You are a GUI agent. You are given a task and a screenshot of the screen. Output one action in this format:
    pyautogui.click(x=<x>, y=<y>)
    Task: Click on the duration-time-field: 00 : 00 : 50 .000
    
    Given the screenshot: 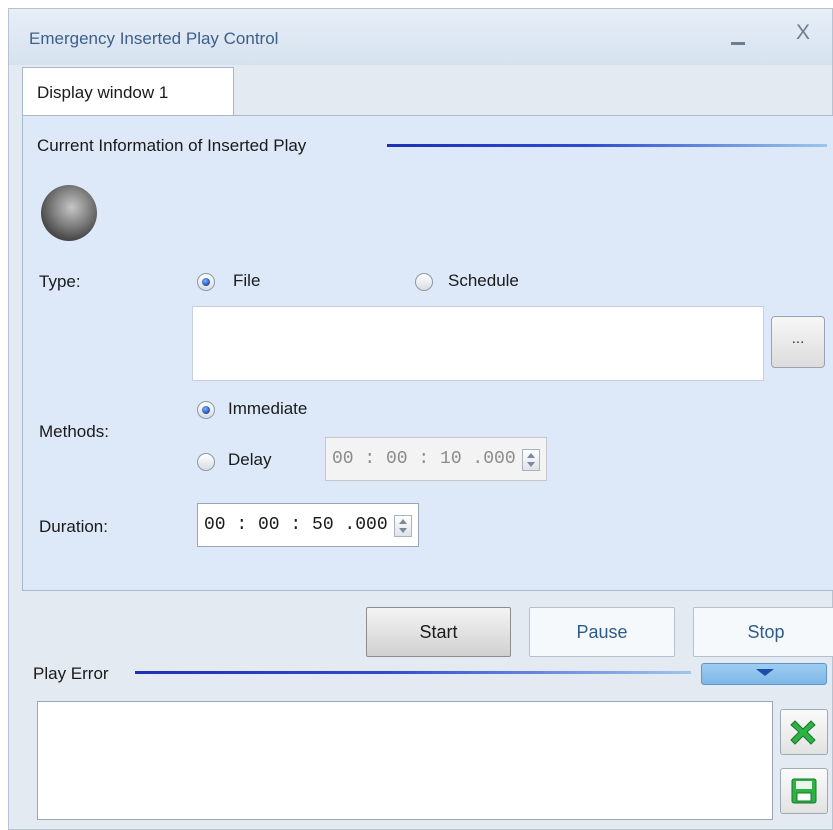 What is the action you would take?
    pyautogui.click(x=308, y=525)
    